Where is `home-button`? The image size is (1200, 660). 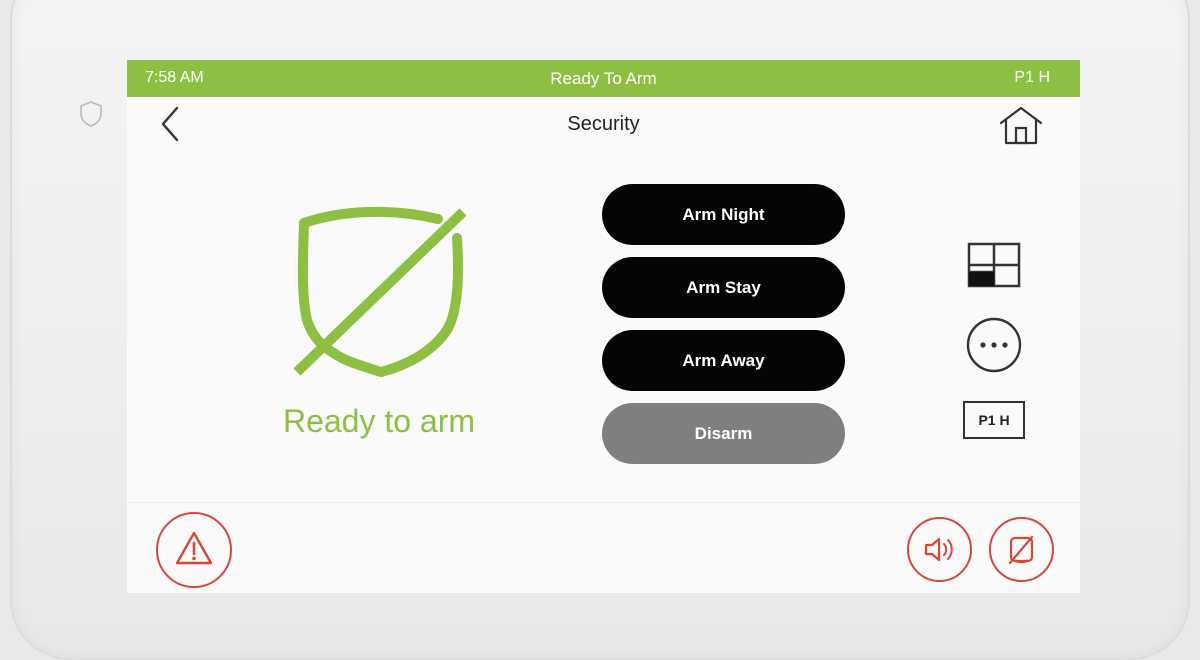 home-button is located at coordinates (1021, 125).